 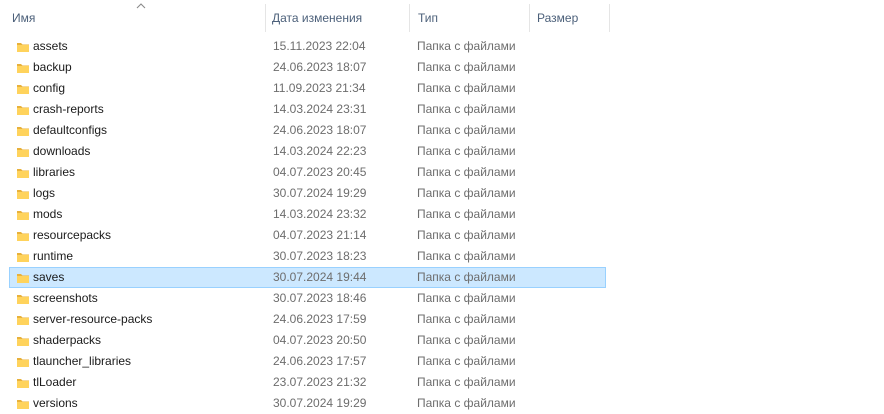 I want to click on file-date-modified: 24.06.2023 17:59, so click(x=320, y=319).